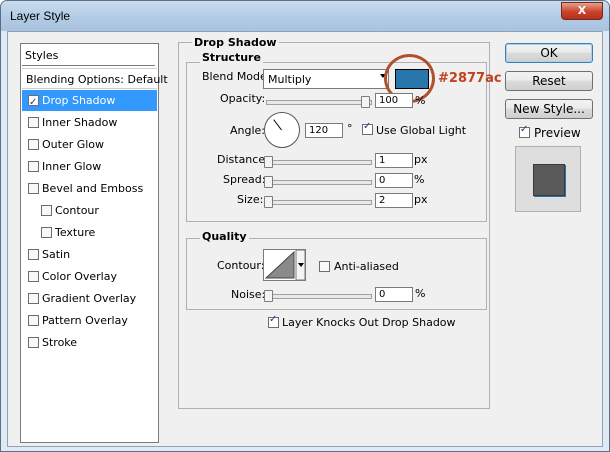 The height and width of the screenshot is (452, 610). I want to click on sidebar-item-outer-glow: Outer Glow, so click(89, 144).